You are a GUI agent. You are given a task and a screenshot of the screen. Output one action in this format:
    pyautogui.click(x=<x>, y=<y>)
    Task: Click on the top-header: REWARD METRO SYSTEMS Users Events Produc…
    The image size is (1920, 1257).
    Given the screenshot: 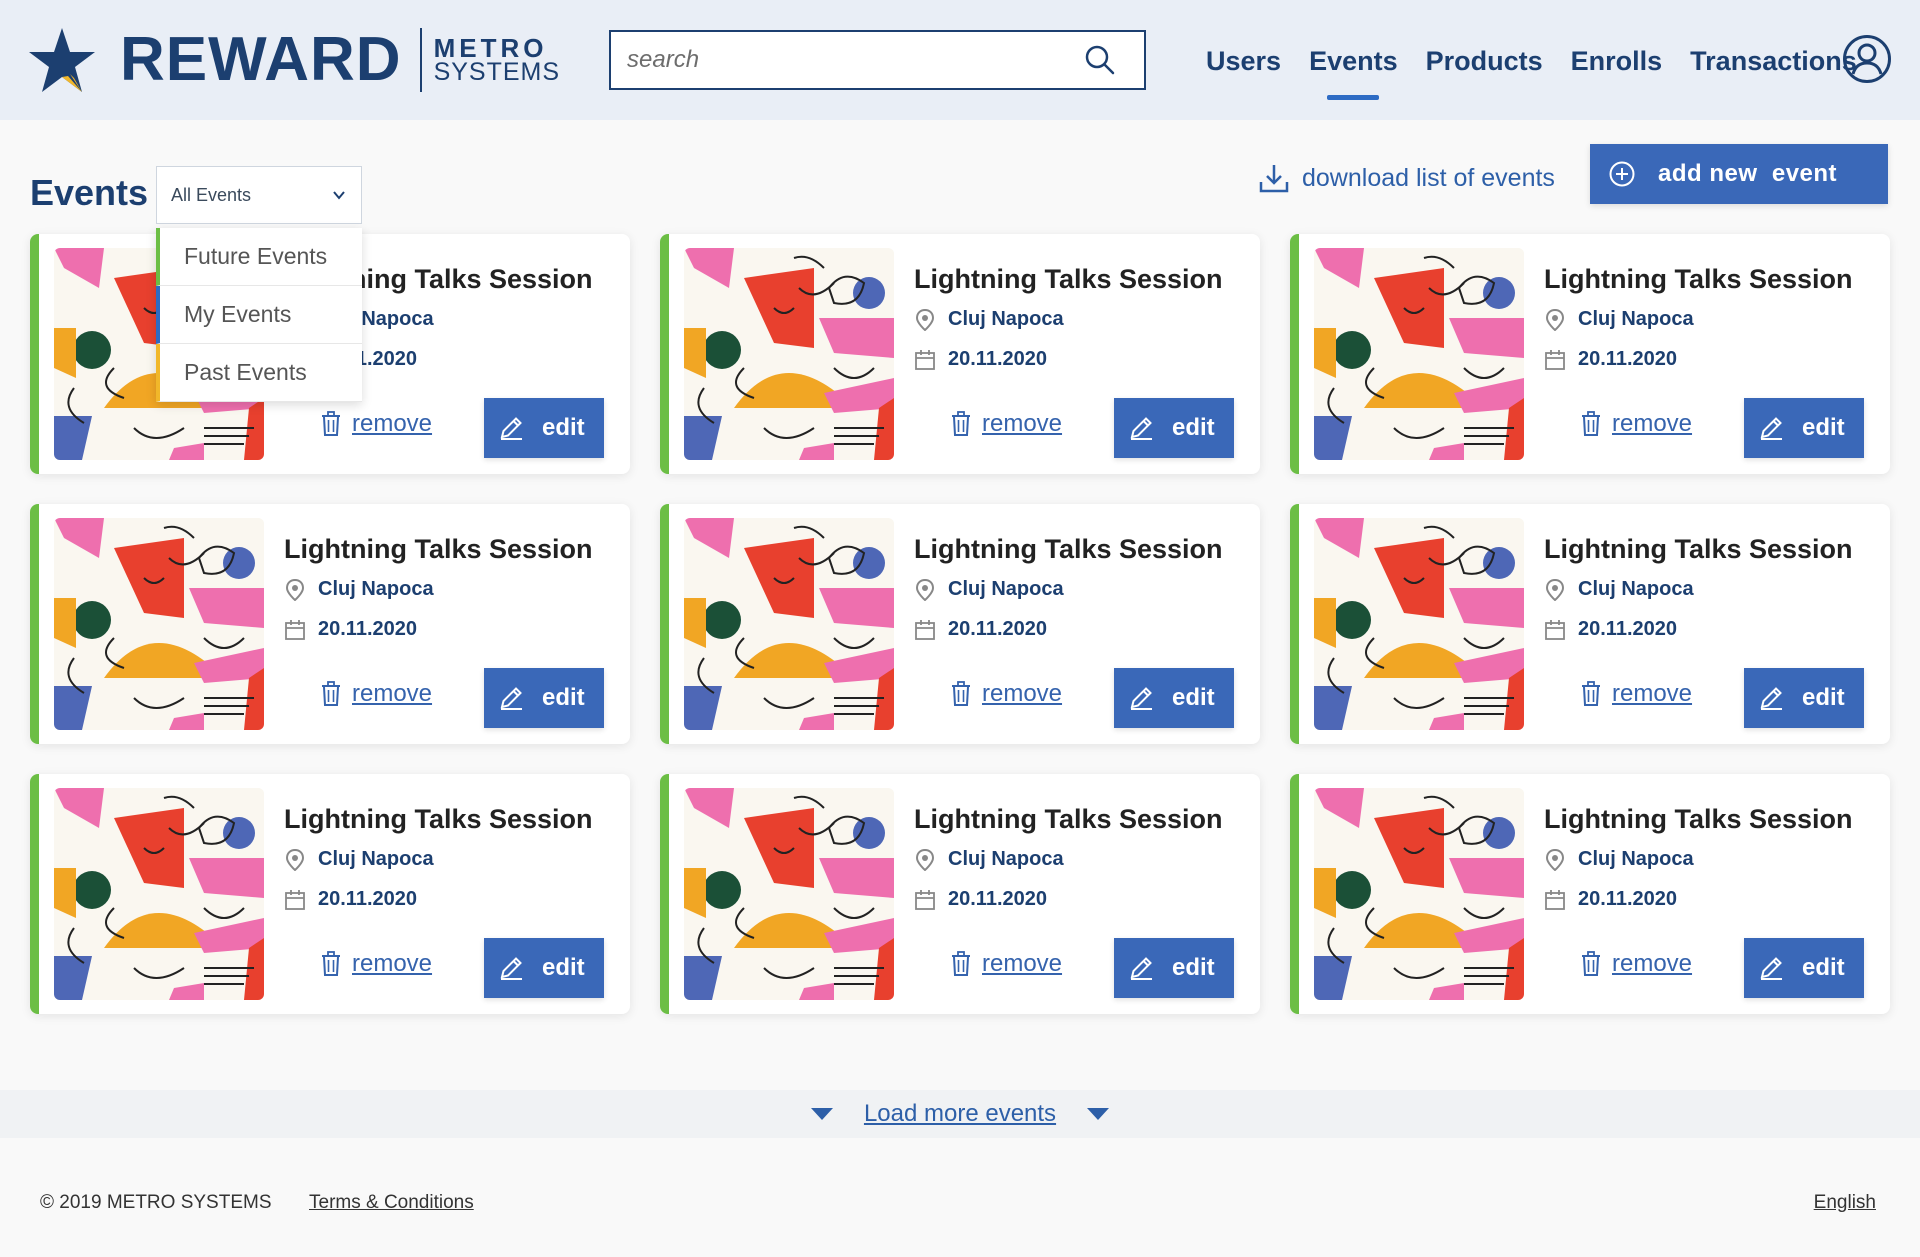 What is the action you would take?
    pyautogui.click(x=960, y=60)
    